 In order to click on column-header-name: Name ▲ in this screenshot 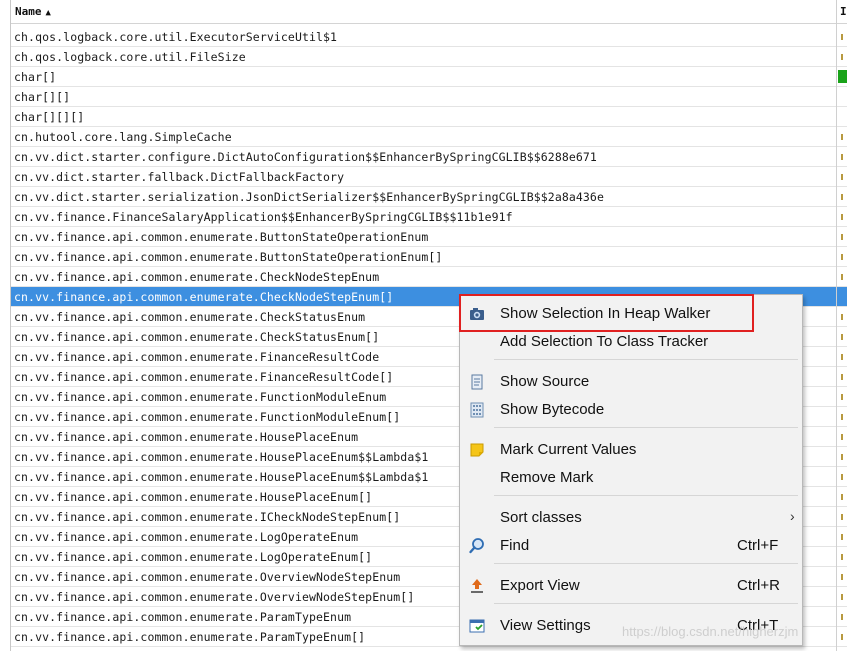, I will do `click(423, 12)`.